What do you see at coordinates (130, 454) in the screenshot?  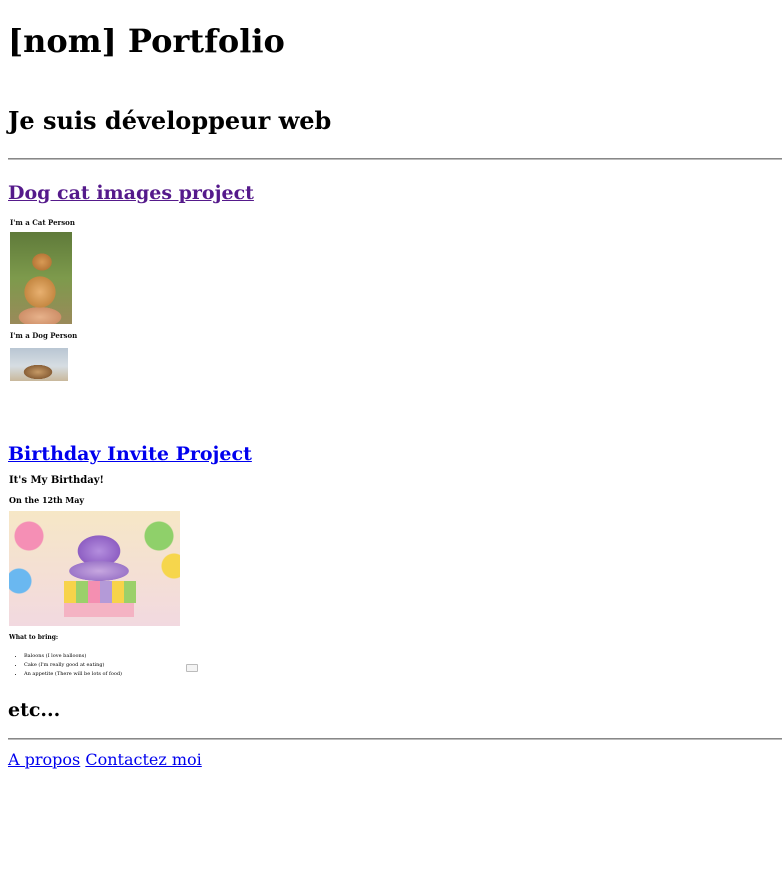 I see `project-link-birthday: Birthday Invite Project` at bounding box center [130, 454].